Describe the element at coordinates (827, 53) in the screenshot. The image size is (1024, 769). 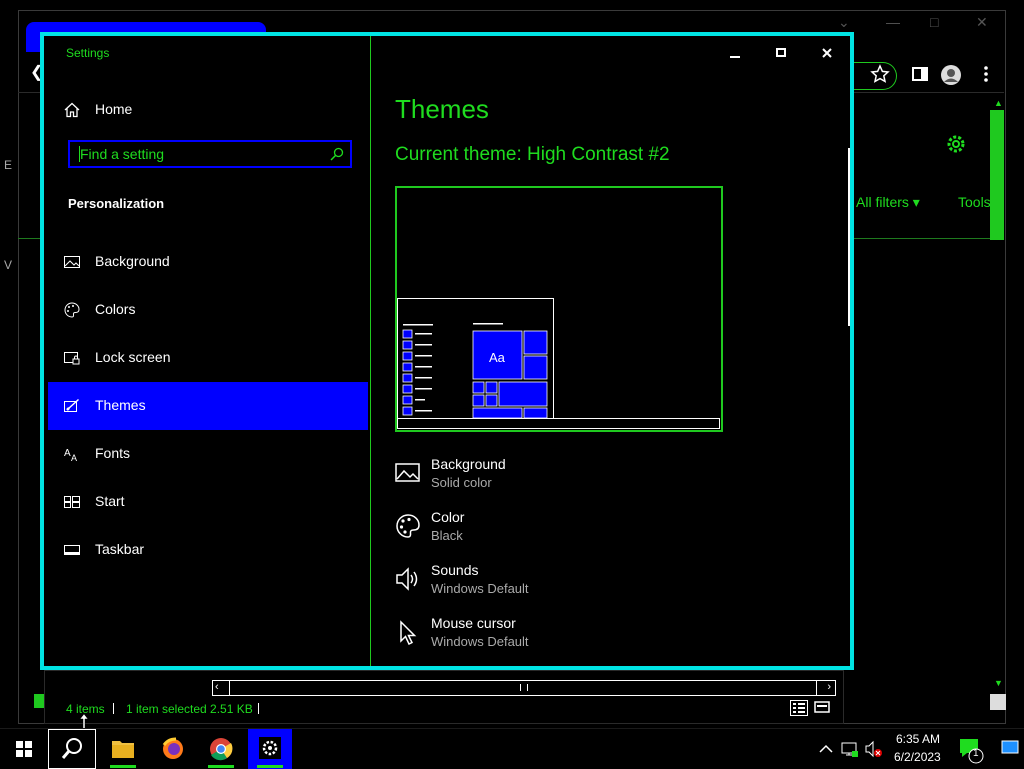
I see `close-button` at that location.